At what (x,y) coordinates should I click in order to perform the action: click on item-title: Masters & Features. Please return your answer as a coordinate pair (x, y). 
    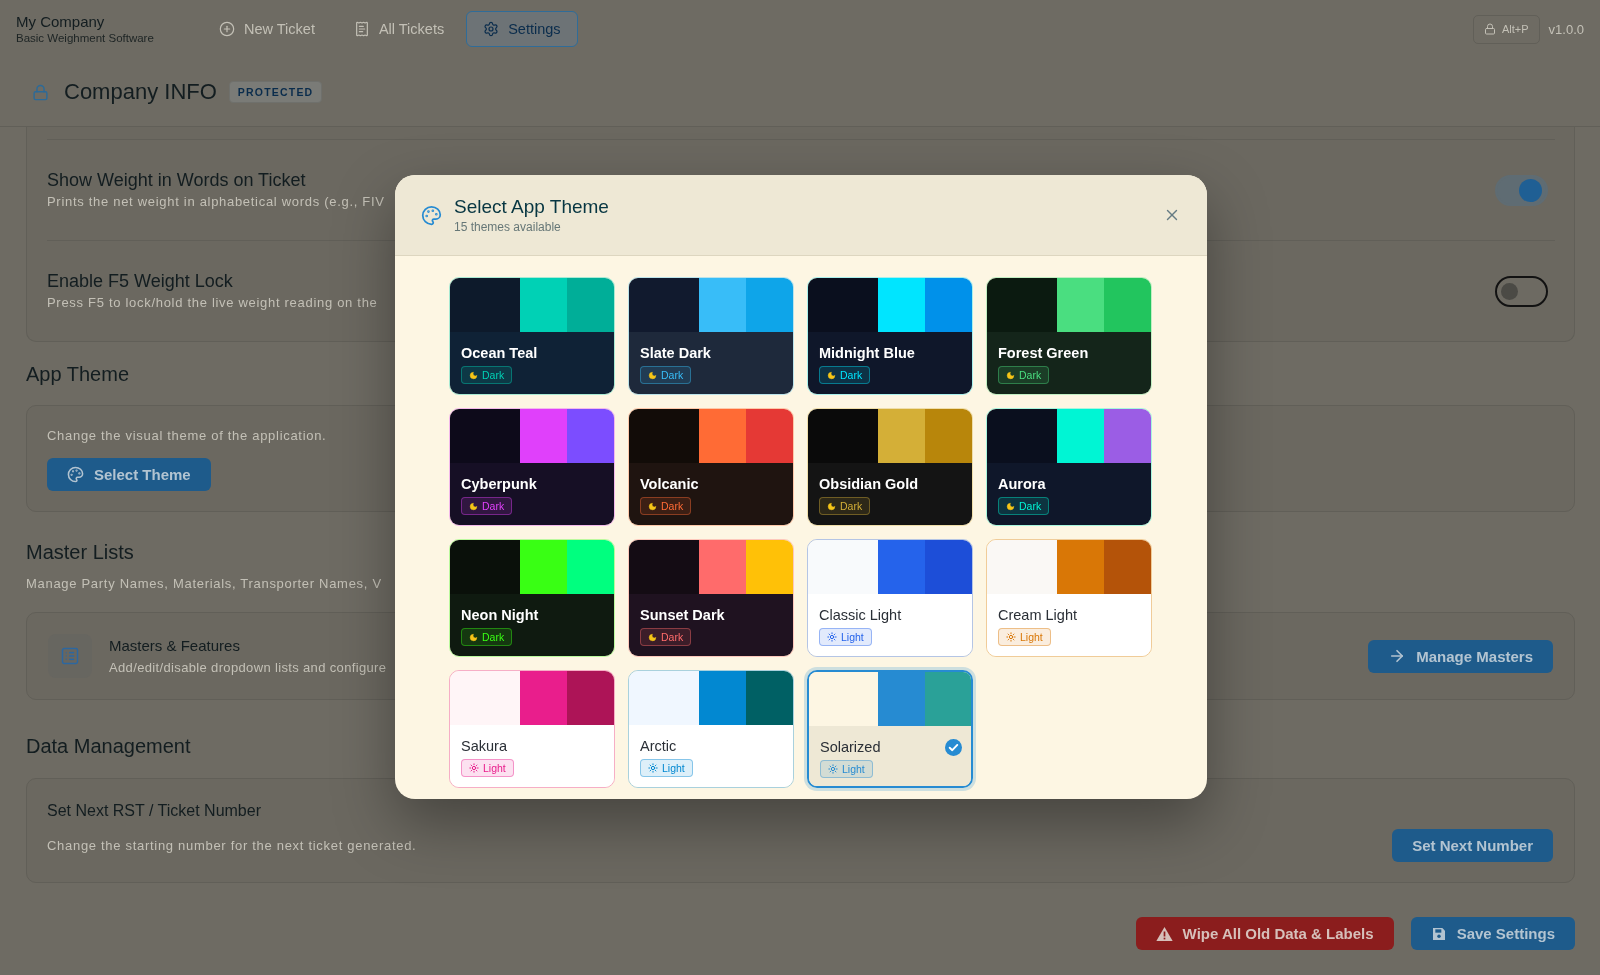
    Looking at the image, I should click on (174, 645).